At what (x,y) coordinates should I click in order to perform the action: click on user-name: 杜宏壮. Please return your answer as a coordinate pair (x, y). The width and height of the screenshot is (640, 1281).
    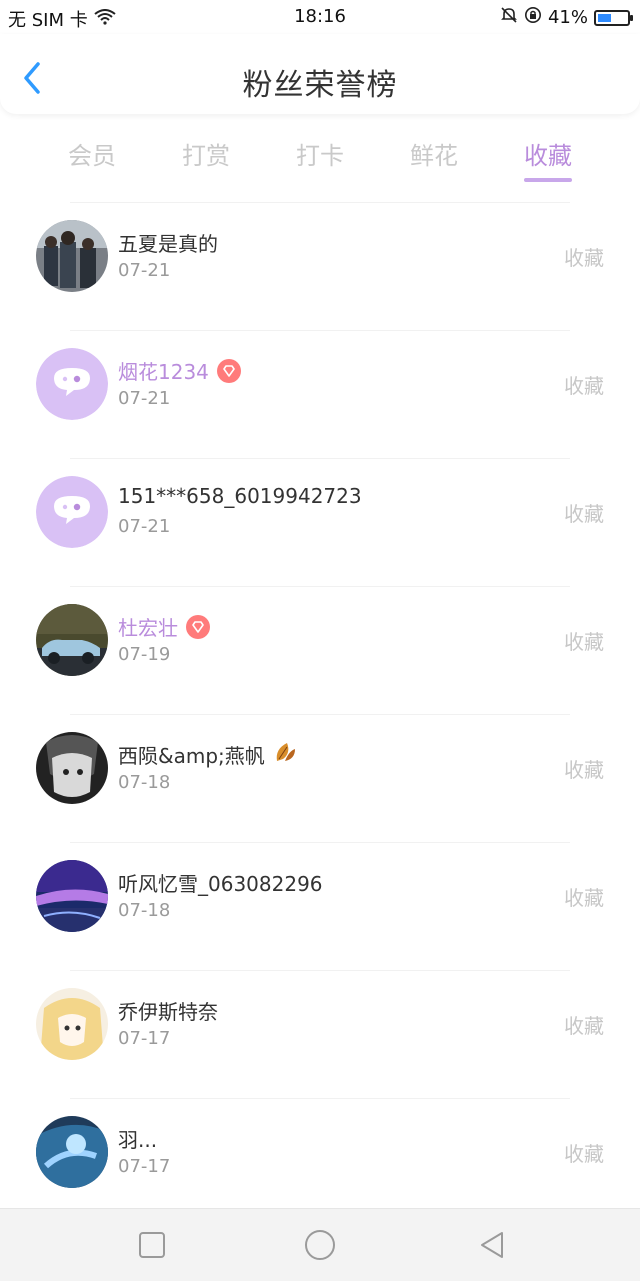
    Looking at the image, I should click on (164, 626).